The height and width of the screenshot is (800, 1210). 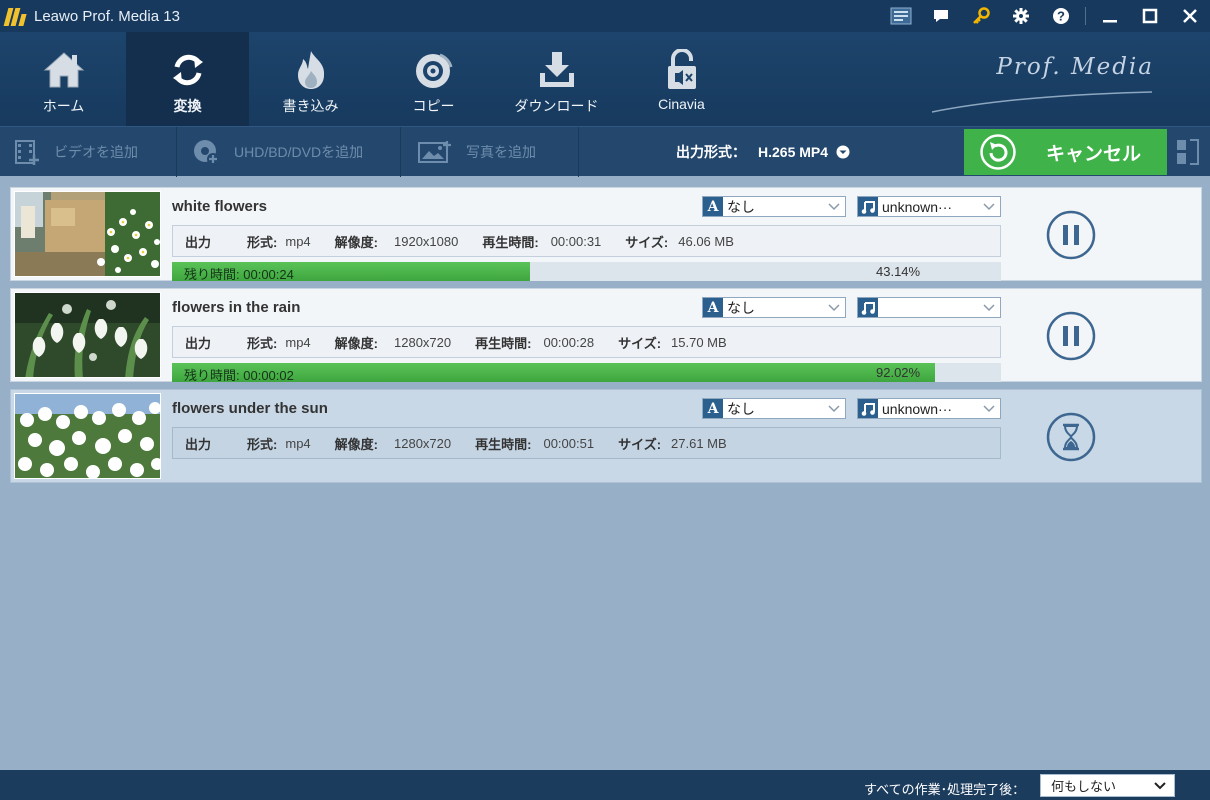 I want to click on add-photo-button: 写真を追加, so click(x=477, y=152).